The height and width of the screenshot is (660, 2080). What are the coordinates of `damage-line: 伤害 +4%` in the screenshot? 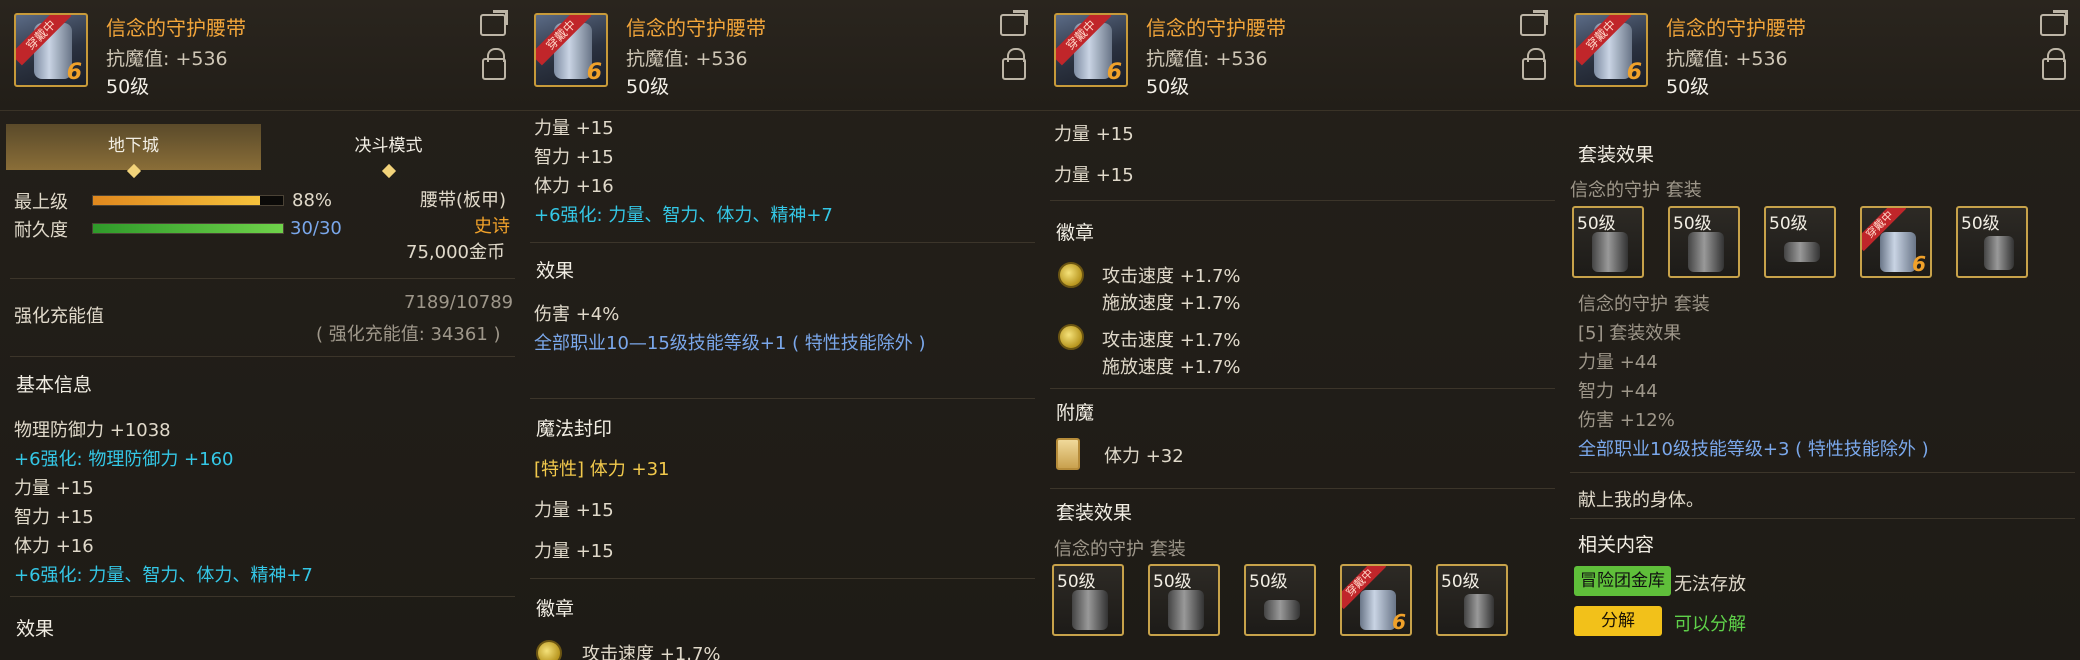 It's located at (577, 314).